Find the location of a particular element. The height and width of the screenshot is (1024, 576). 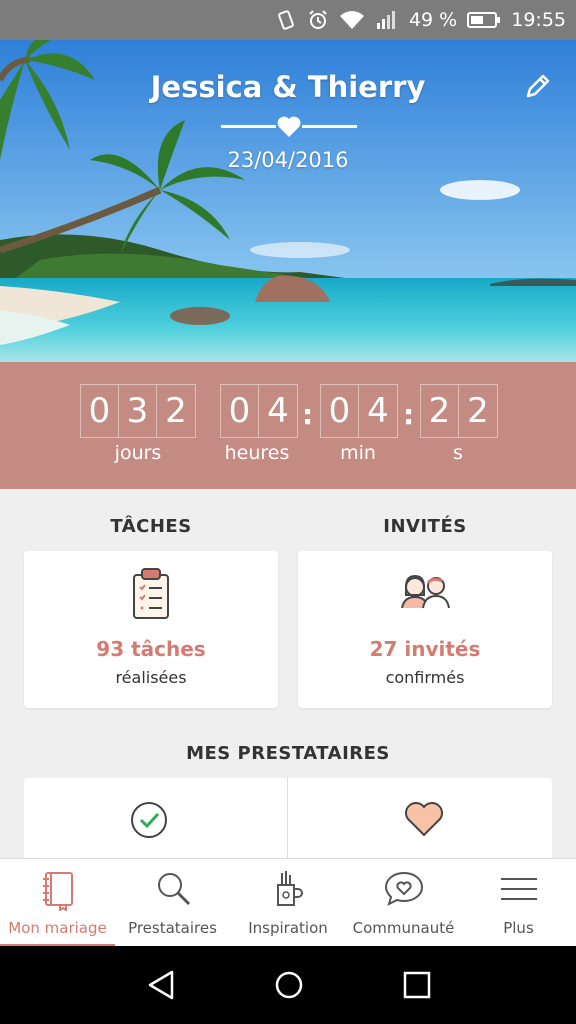

heart-divider is located at coordinates (289, 126).